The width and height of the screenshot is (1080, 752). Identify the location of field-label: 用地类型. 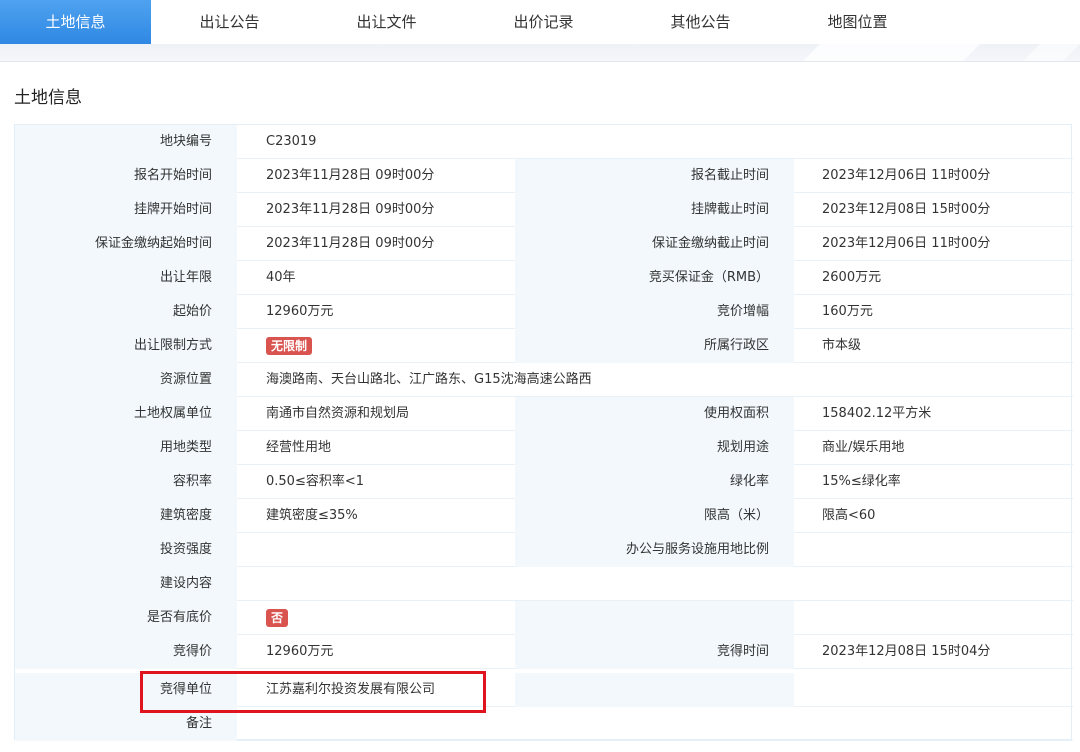
(126, 448).